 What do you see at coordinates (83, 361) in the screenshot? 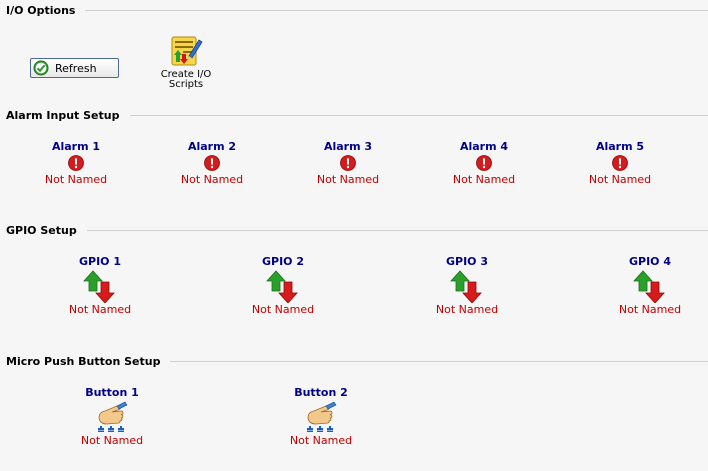
I see `push-button-title: Micro Push Button Setup` at bounding box center [83, 361].